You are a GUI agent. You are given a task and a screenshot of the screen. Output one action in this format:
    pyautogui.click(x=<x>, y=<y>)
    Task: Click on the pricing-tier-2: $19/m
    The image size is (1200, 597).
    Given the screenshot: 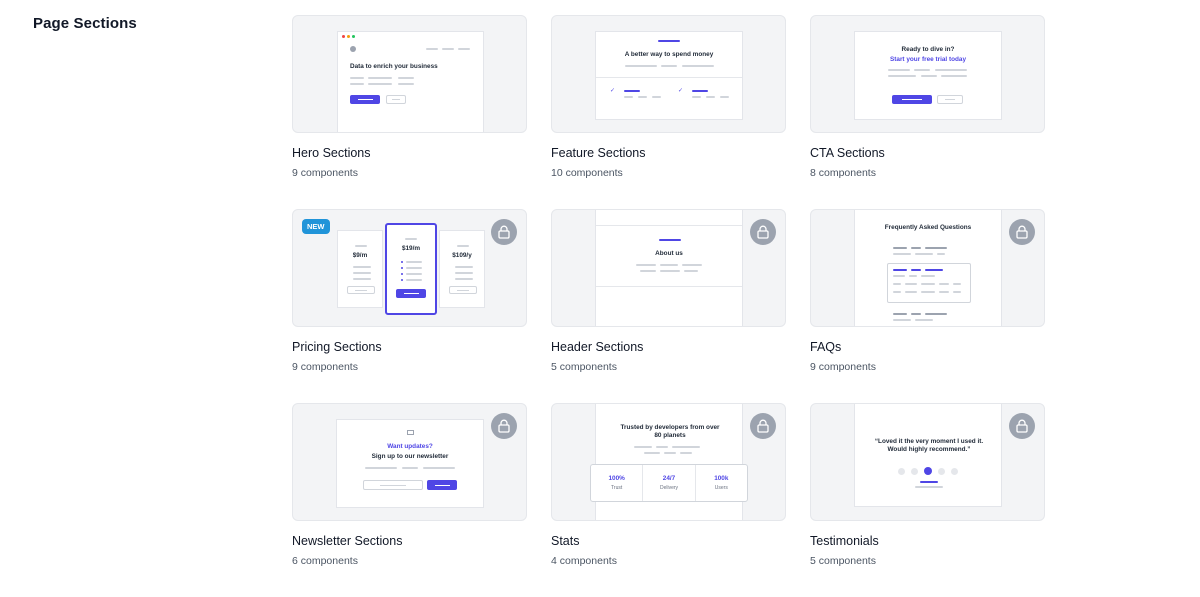 What is the action you would take?
    pyautogui.click(x=411, y=269)
    